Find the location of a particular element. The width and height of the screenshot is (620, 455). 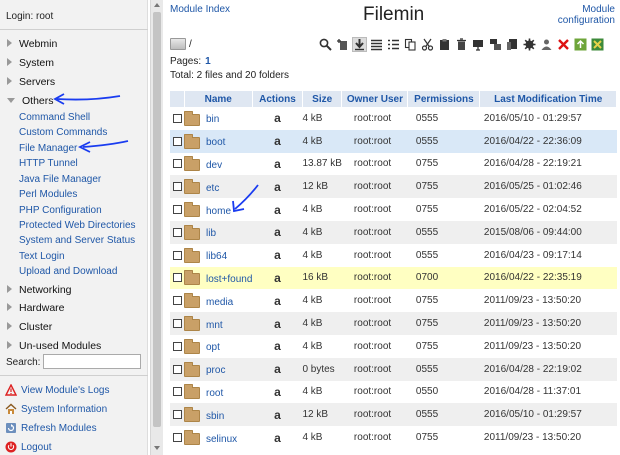

column-size: Size is located at coordinates (322, 99).